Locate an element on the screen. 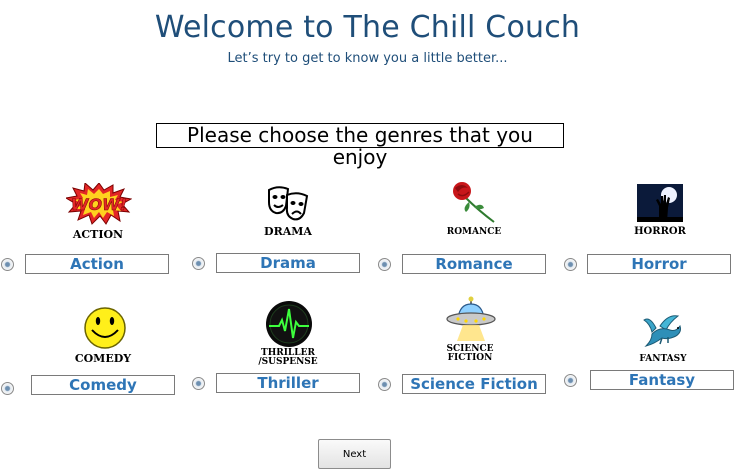 The height and width of the screenshot is (470, 735). drama-radio is located at coordinates (198, 263).